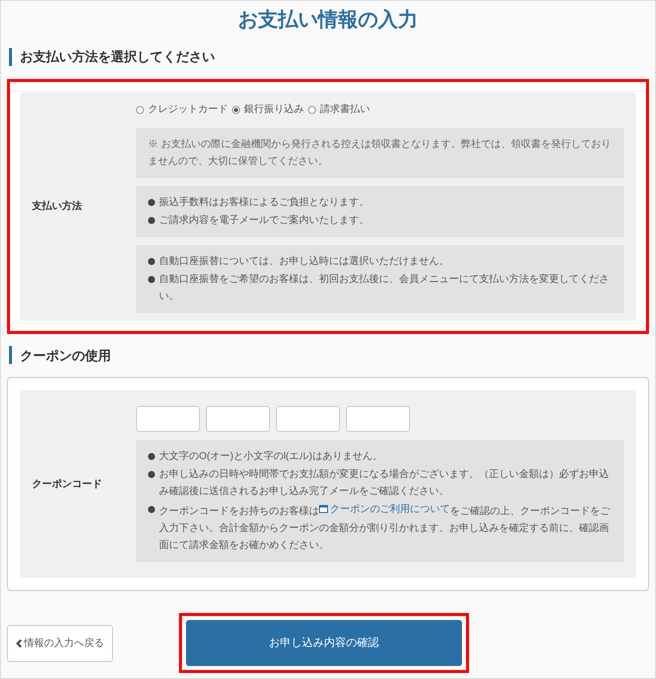 The height and width of the screenshot is (679, 656). What do you see at coordinates (274, 109) in the screenshot?
I see `radio-label: 銀行振り込み` at bounding box center [274, 109].